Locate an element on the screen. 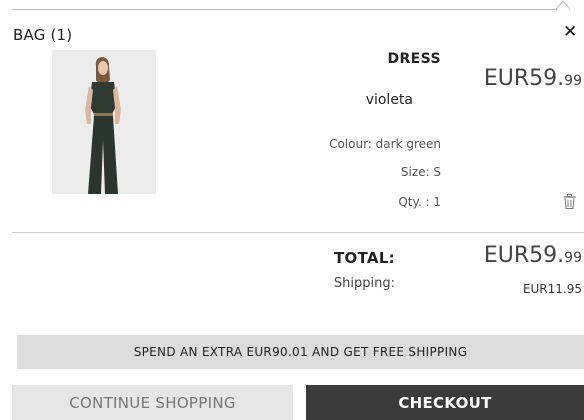 Image resolution: width=584 pixels, height=420 pixels. product-image is located at coordinates (104, 122).